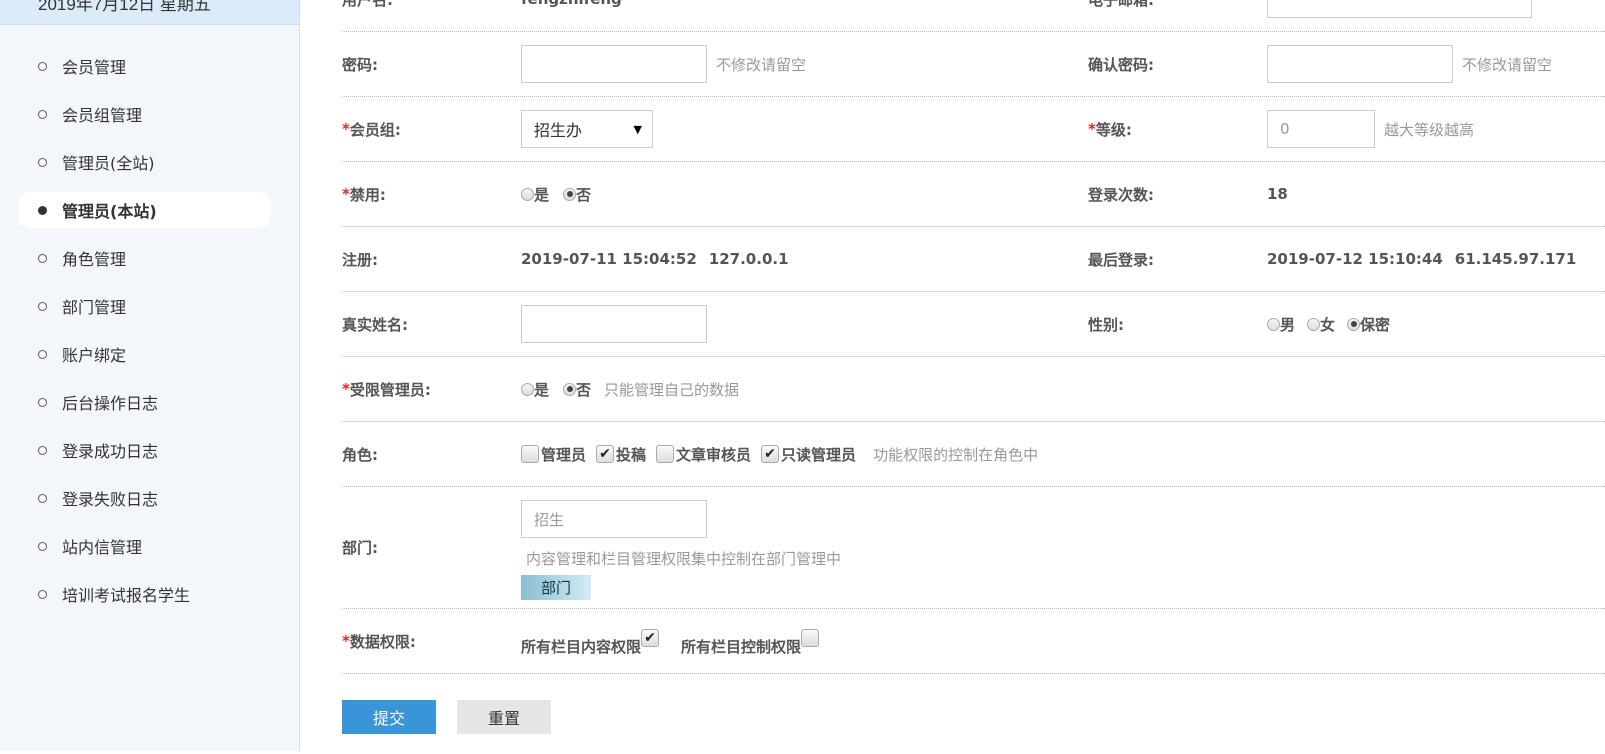 This screenshot has width=1605, height=754. Describe the element at coordinates (761, 64) in the screenshot. I see `password-hint: 不修改请留空` at that location.